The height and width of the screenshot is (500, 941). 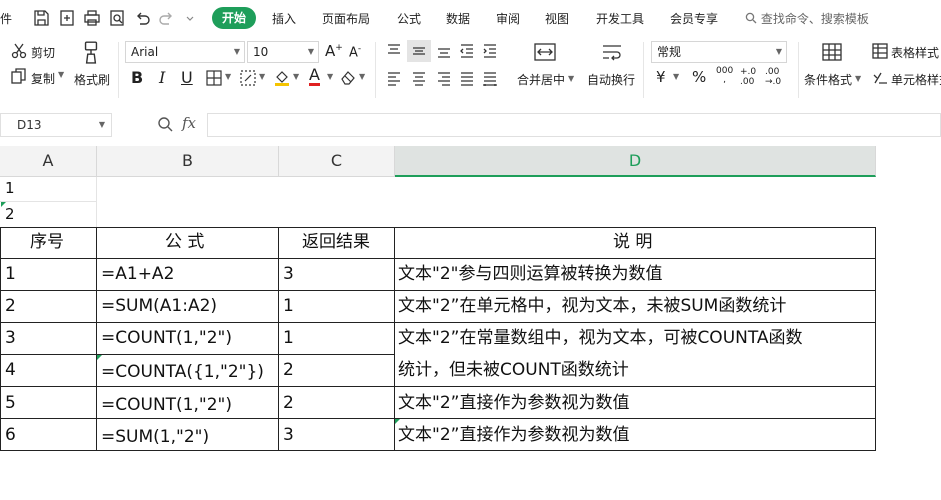 What do you see at coordinates (248, 78) in the screenshot?
I see `fill-pattern-icon` at bounding box center [248, 78].